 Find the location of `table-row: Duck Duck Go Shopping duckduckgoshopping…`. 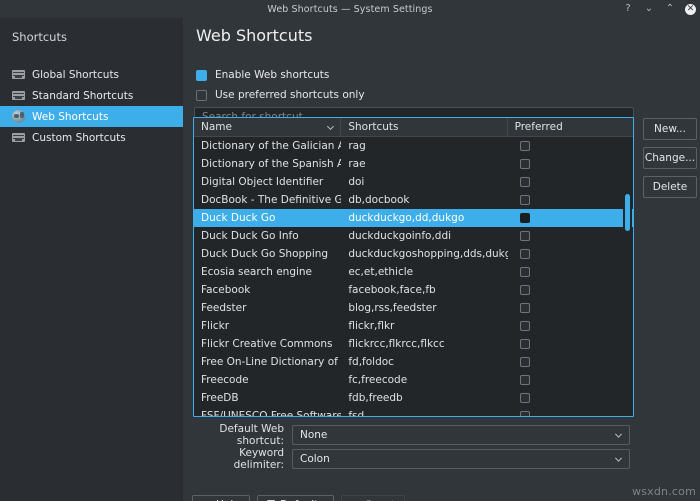

table-row: Duck Duck Go Shopping duckduckgoshopping… is located at coordinates (413, 254).